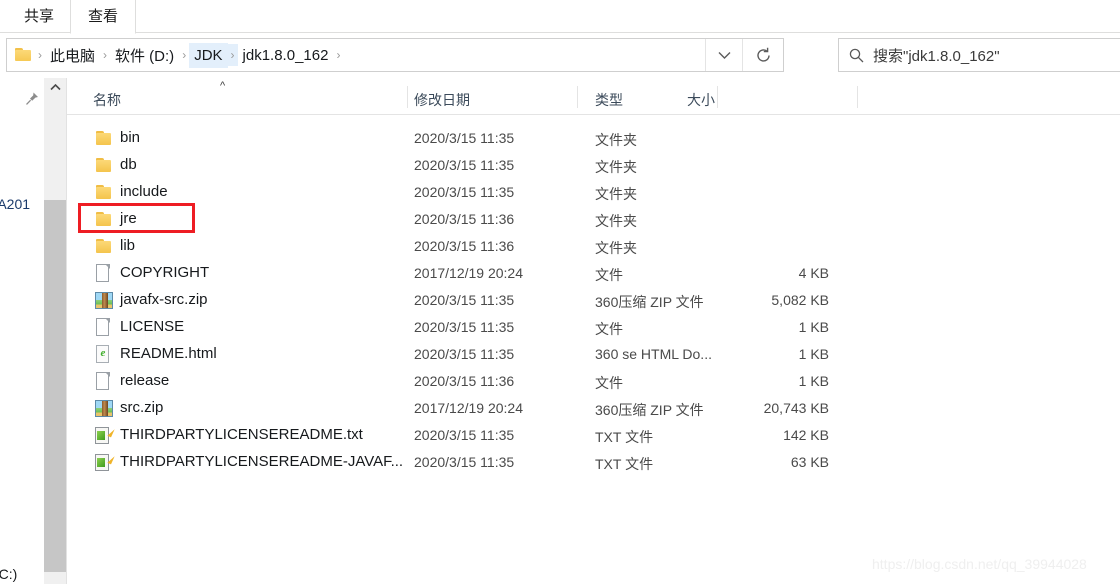  I want to click on file-name: release, so click(145, 380).